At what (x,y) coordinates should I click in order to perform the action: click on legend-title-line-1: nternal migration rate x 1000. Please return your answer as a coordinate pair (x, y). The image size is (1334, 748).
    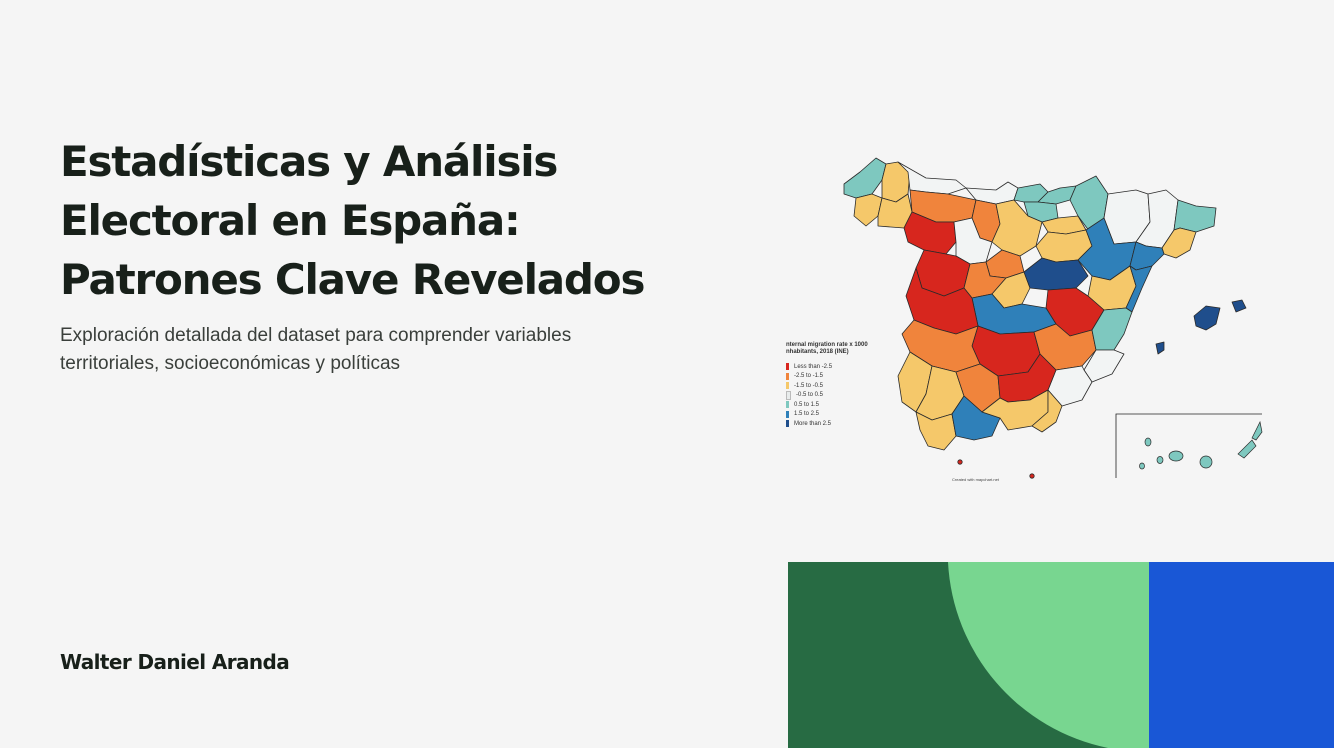
    Looking at the image, I should click on (827, 345).